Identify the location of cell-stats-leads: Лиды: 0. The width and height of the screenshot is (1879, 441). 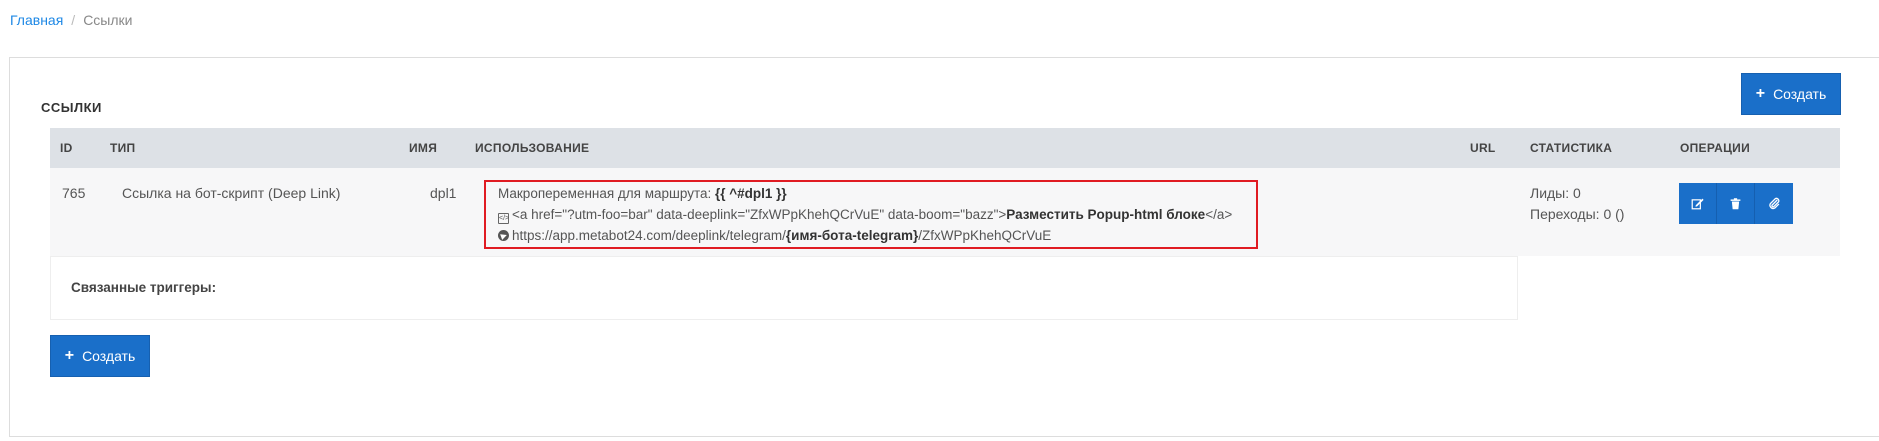
(1555, 193).